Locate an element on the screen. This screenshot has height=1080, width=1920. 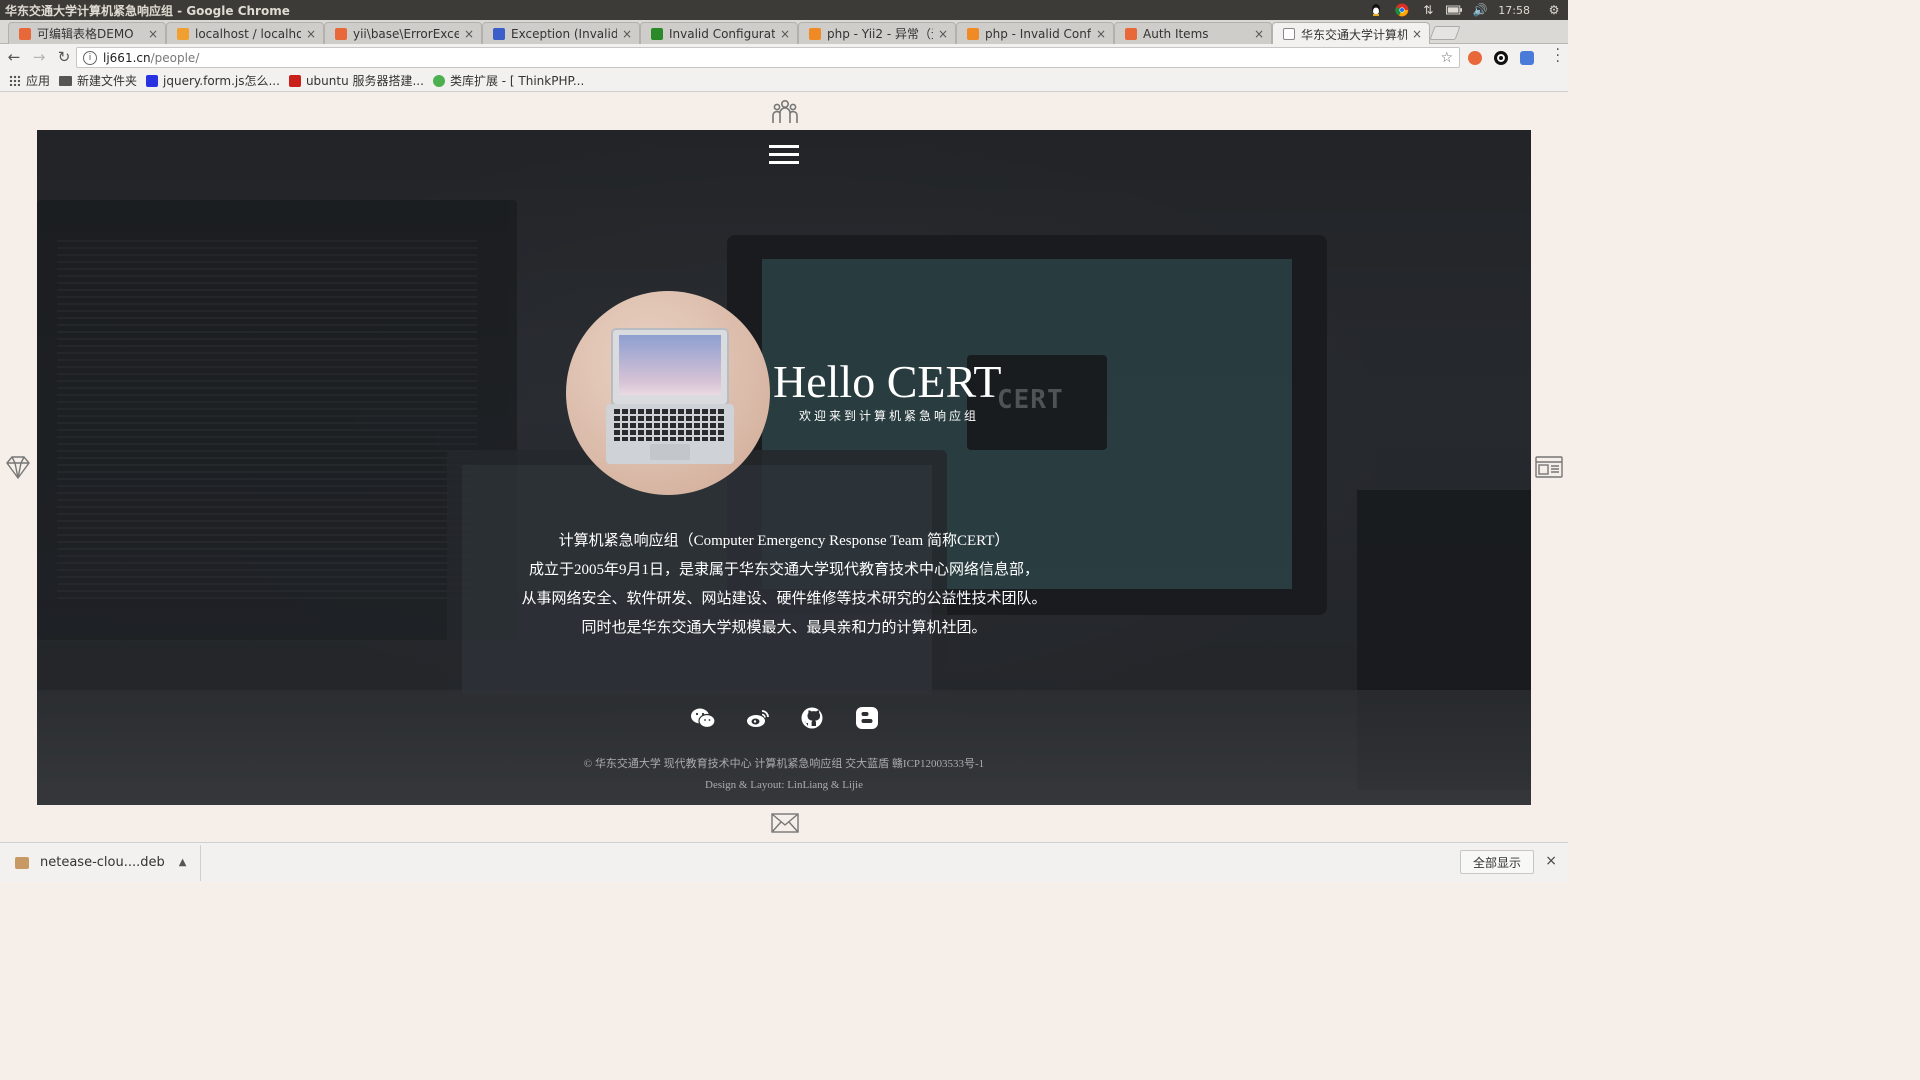
folder-icon is located at coordinates (66, 80).